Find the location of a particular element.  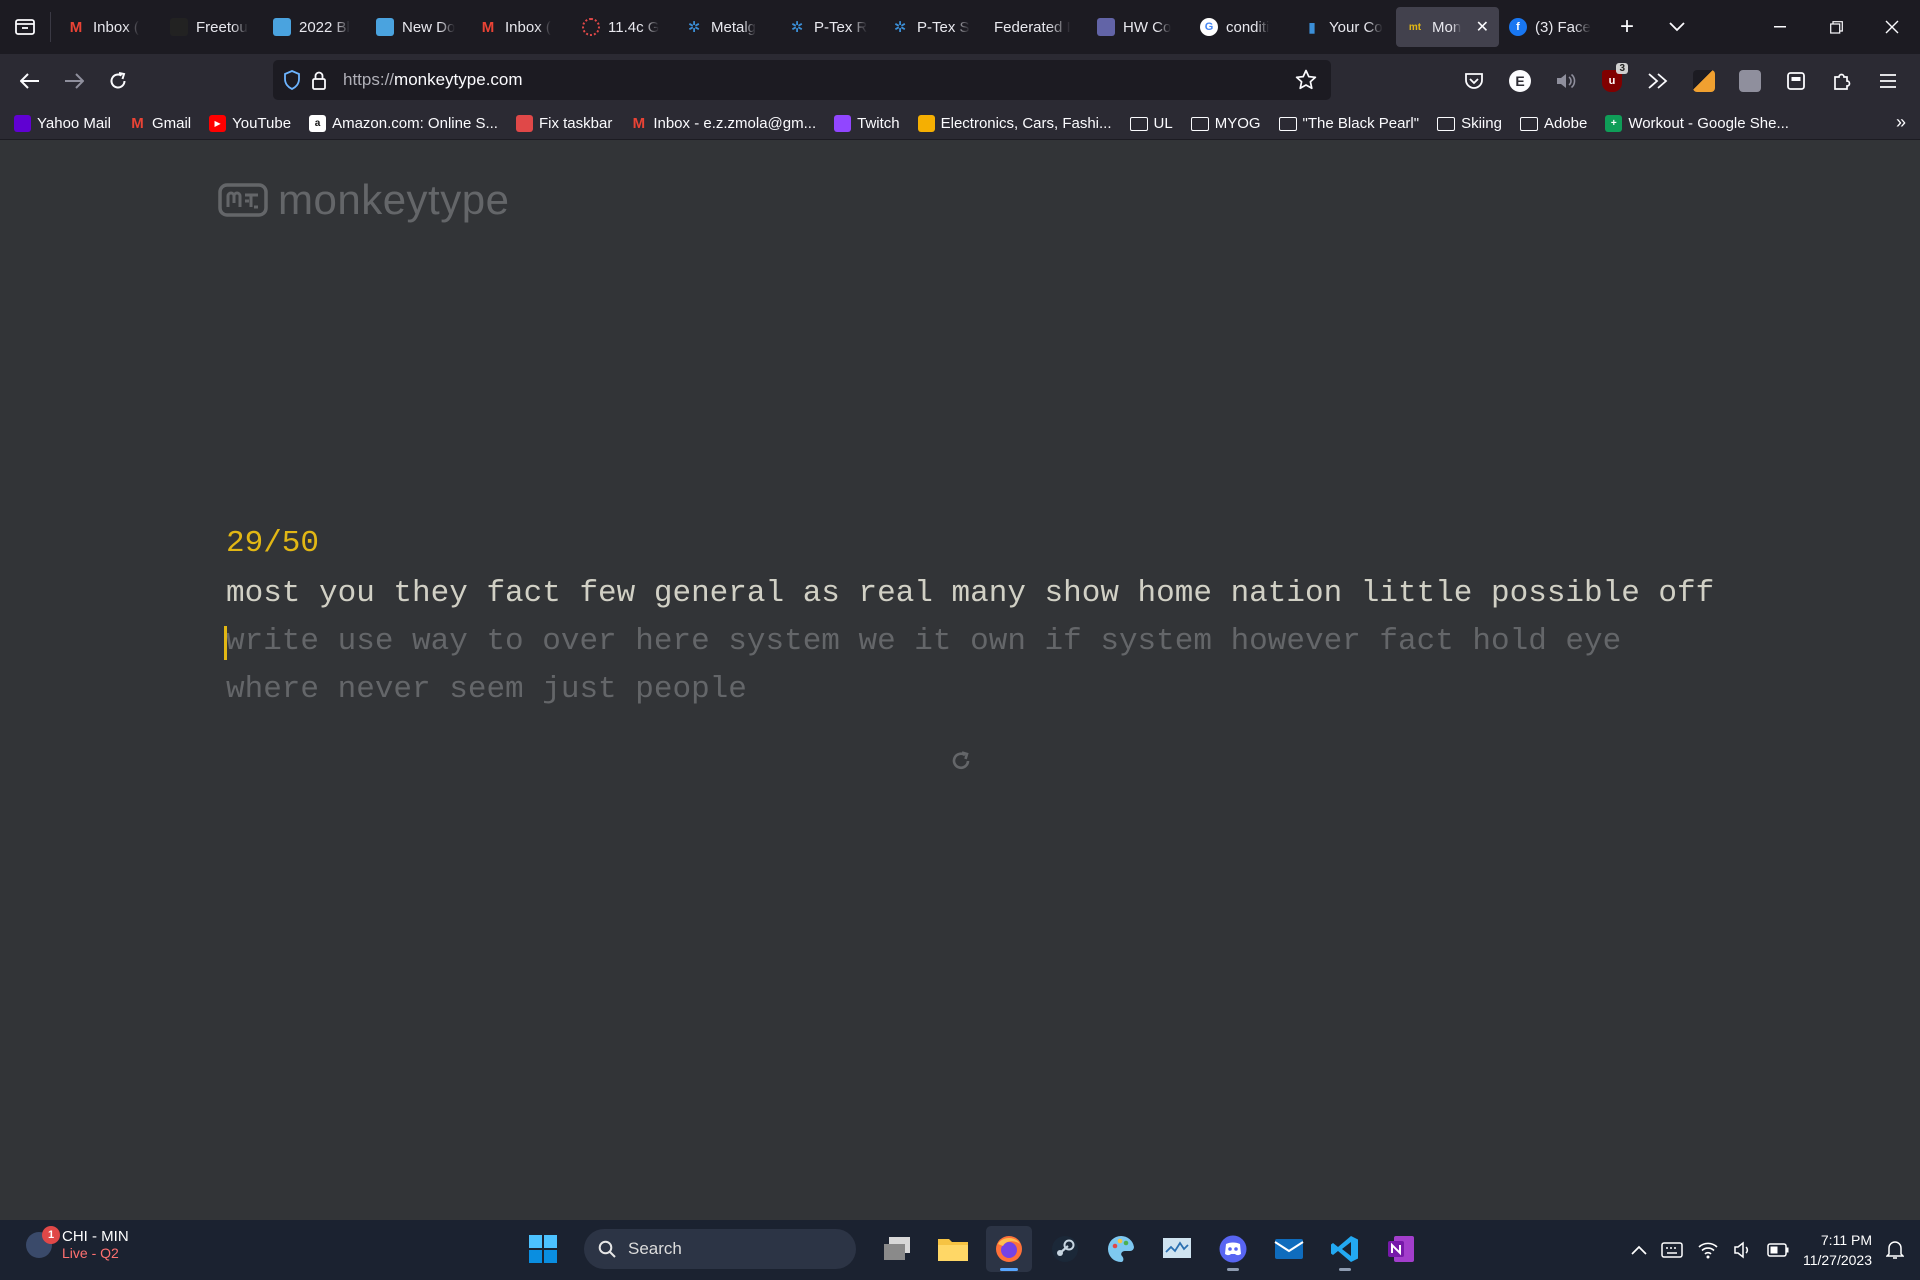

bookmark-folder: UL is located at coordinates (1151, 123).